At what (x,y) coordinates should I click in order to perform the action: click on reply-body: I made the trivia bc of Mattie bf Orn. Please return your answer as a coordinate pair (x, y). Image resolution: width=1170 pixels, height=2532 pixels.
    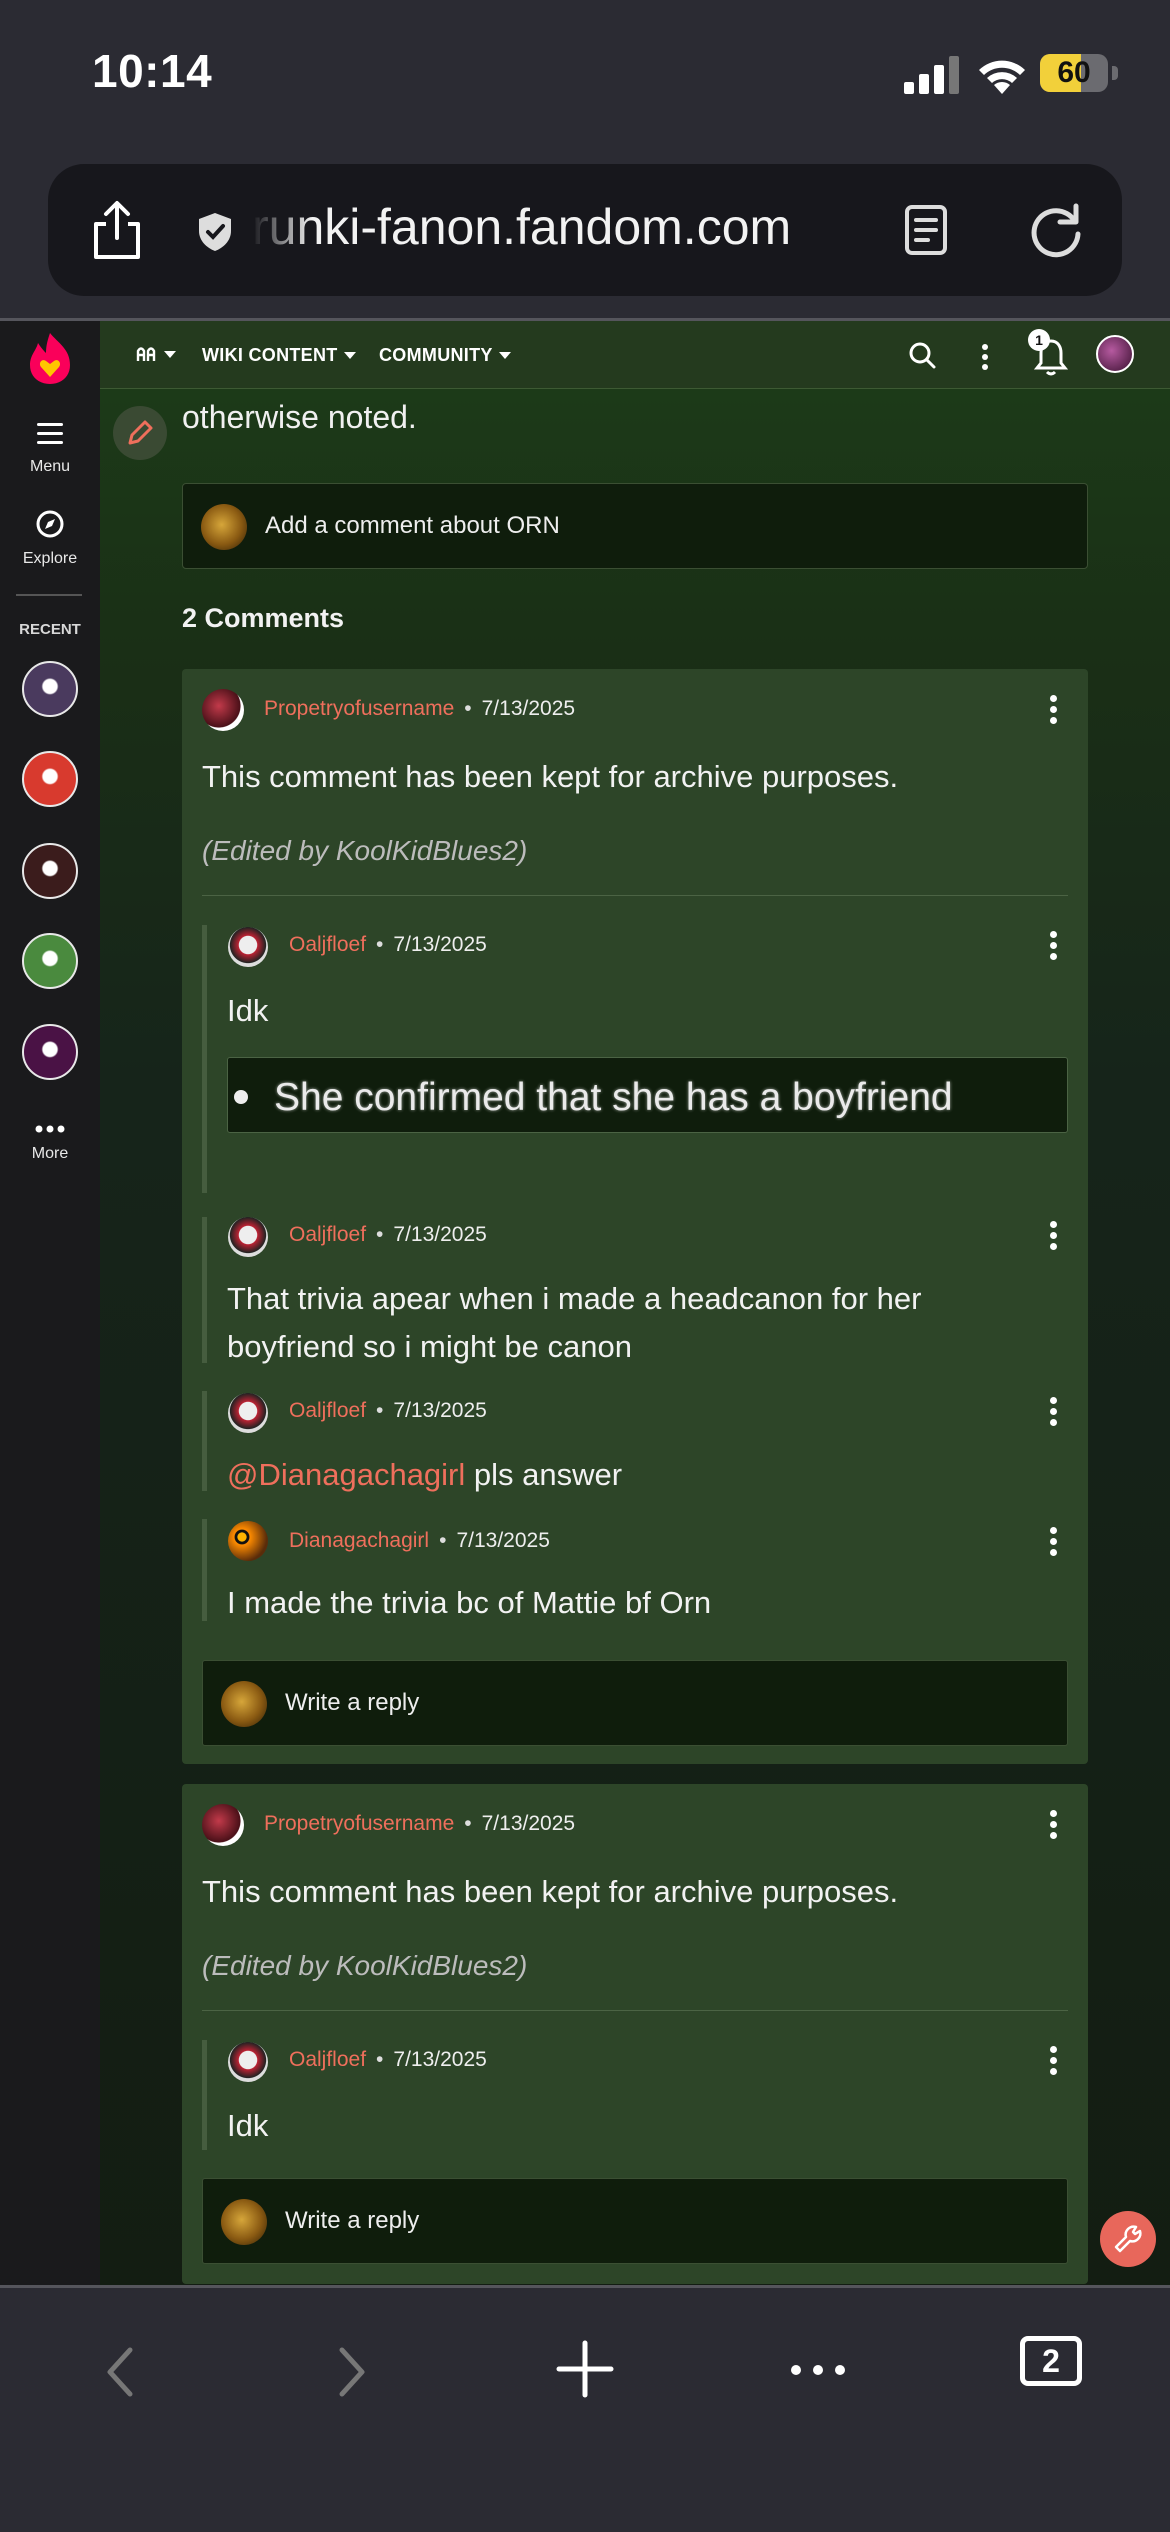
    Looking at the image, I should click on (469, 1602).